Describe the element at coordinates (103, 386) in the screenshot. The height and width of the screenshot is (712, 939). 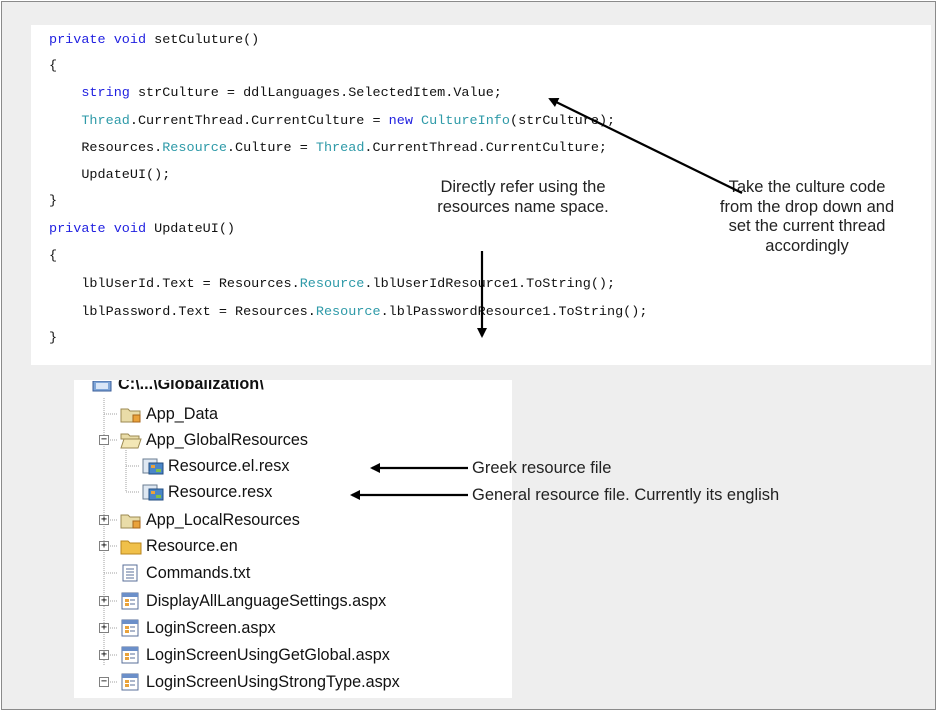
I see `project-icon` at that location.